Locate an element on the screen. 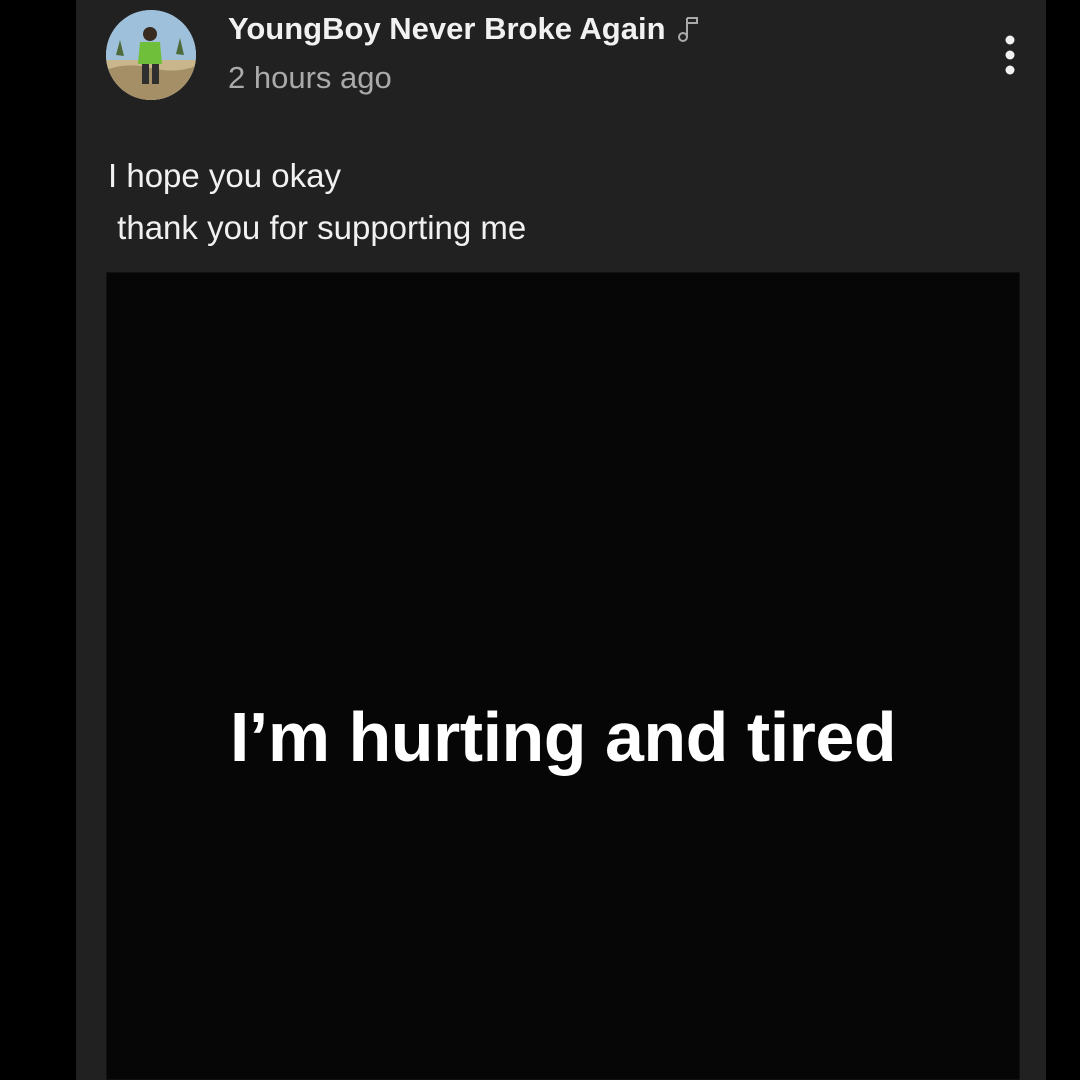 This screenshot has width=1080, height=1080. avatar-photo is located at coordinates (151, 55).